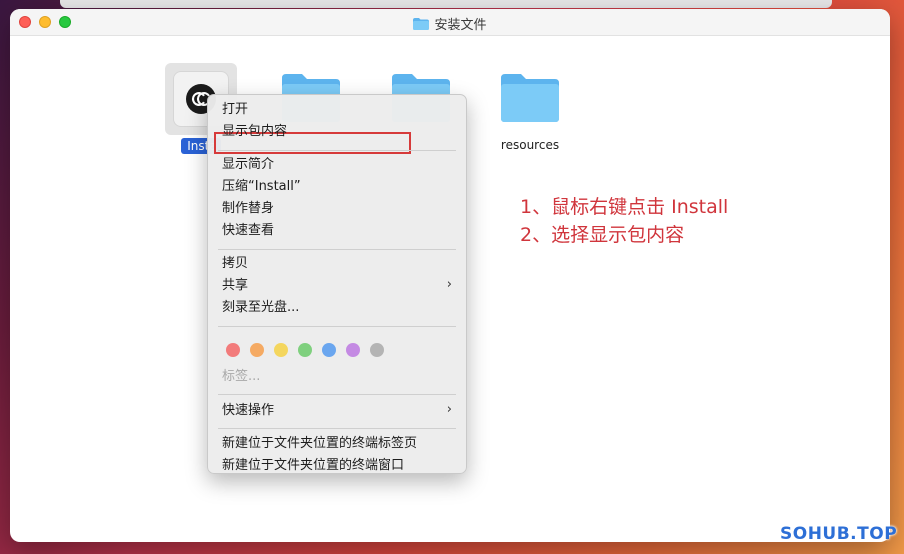 The height and width of the screenshot is (554, 904). I want to click on menu-item-share-label: 共享, so click(235, 285).